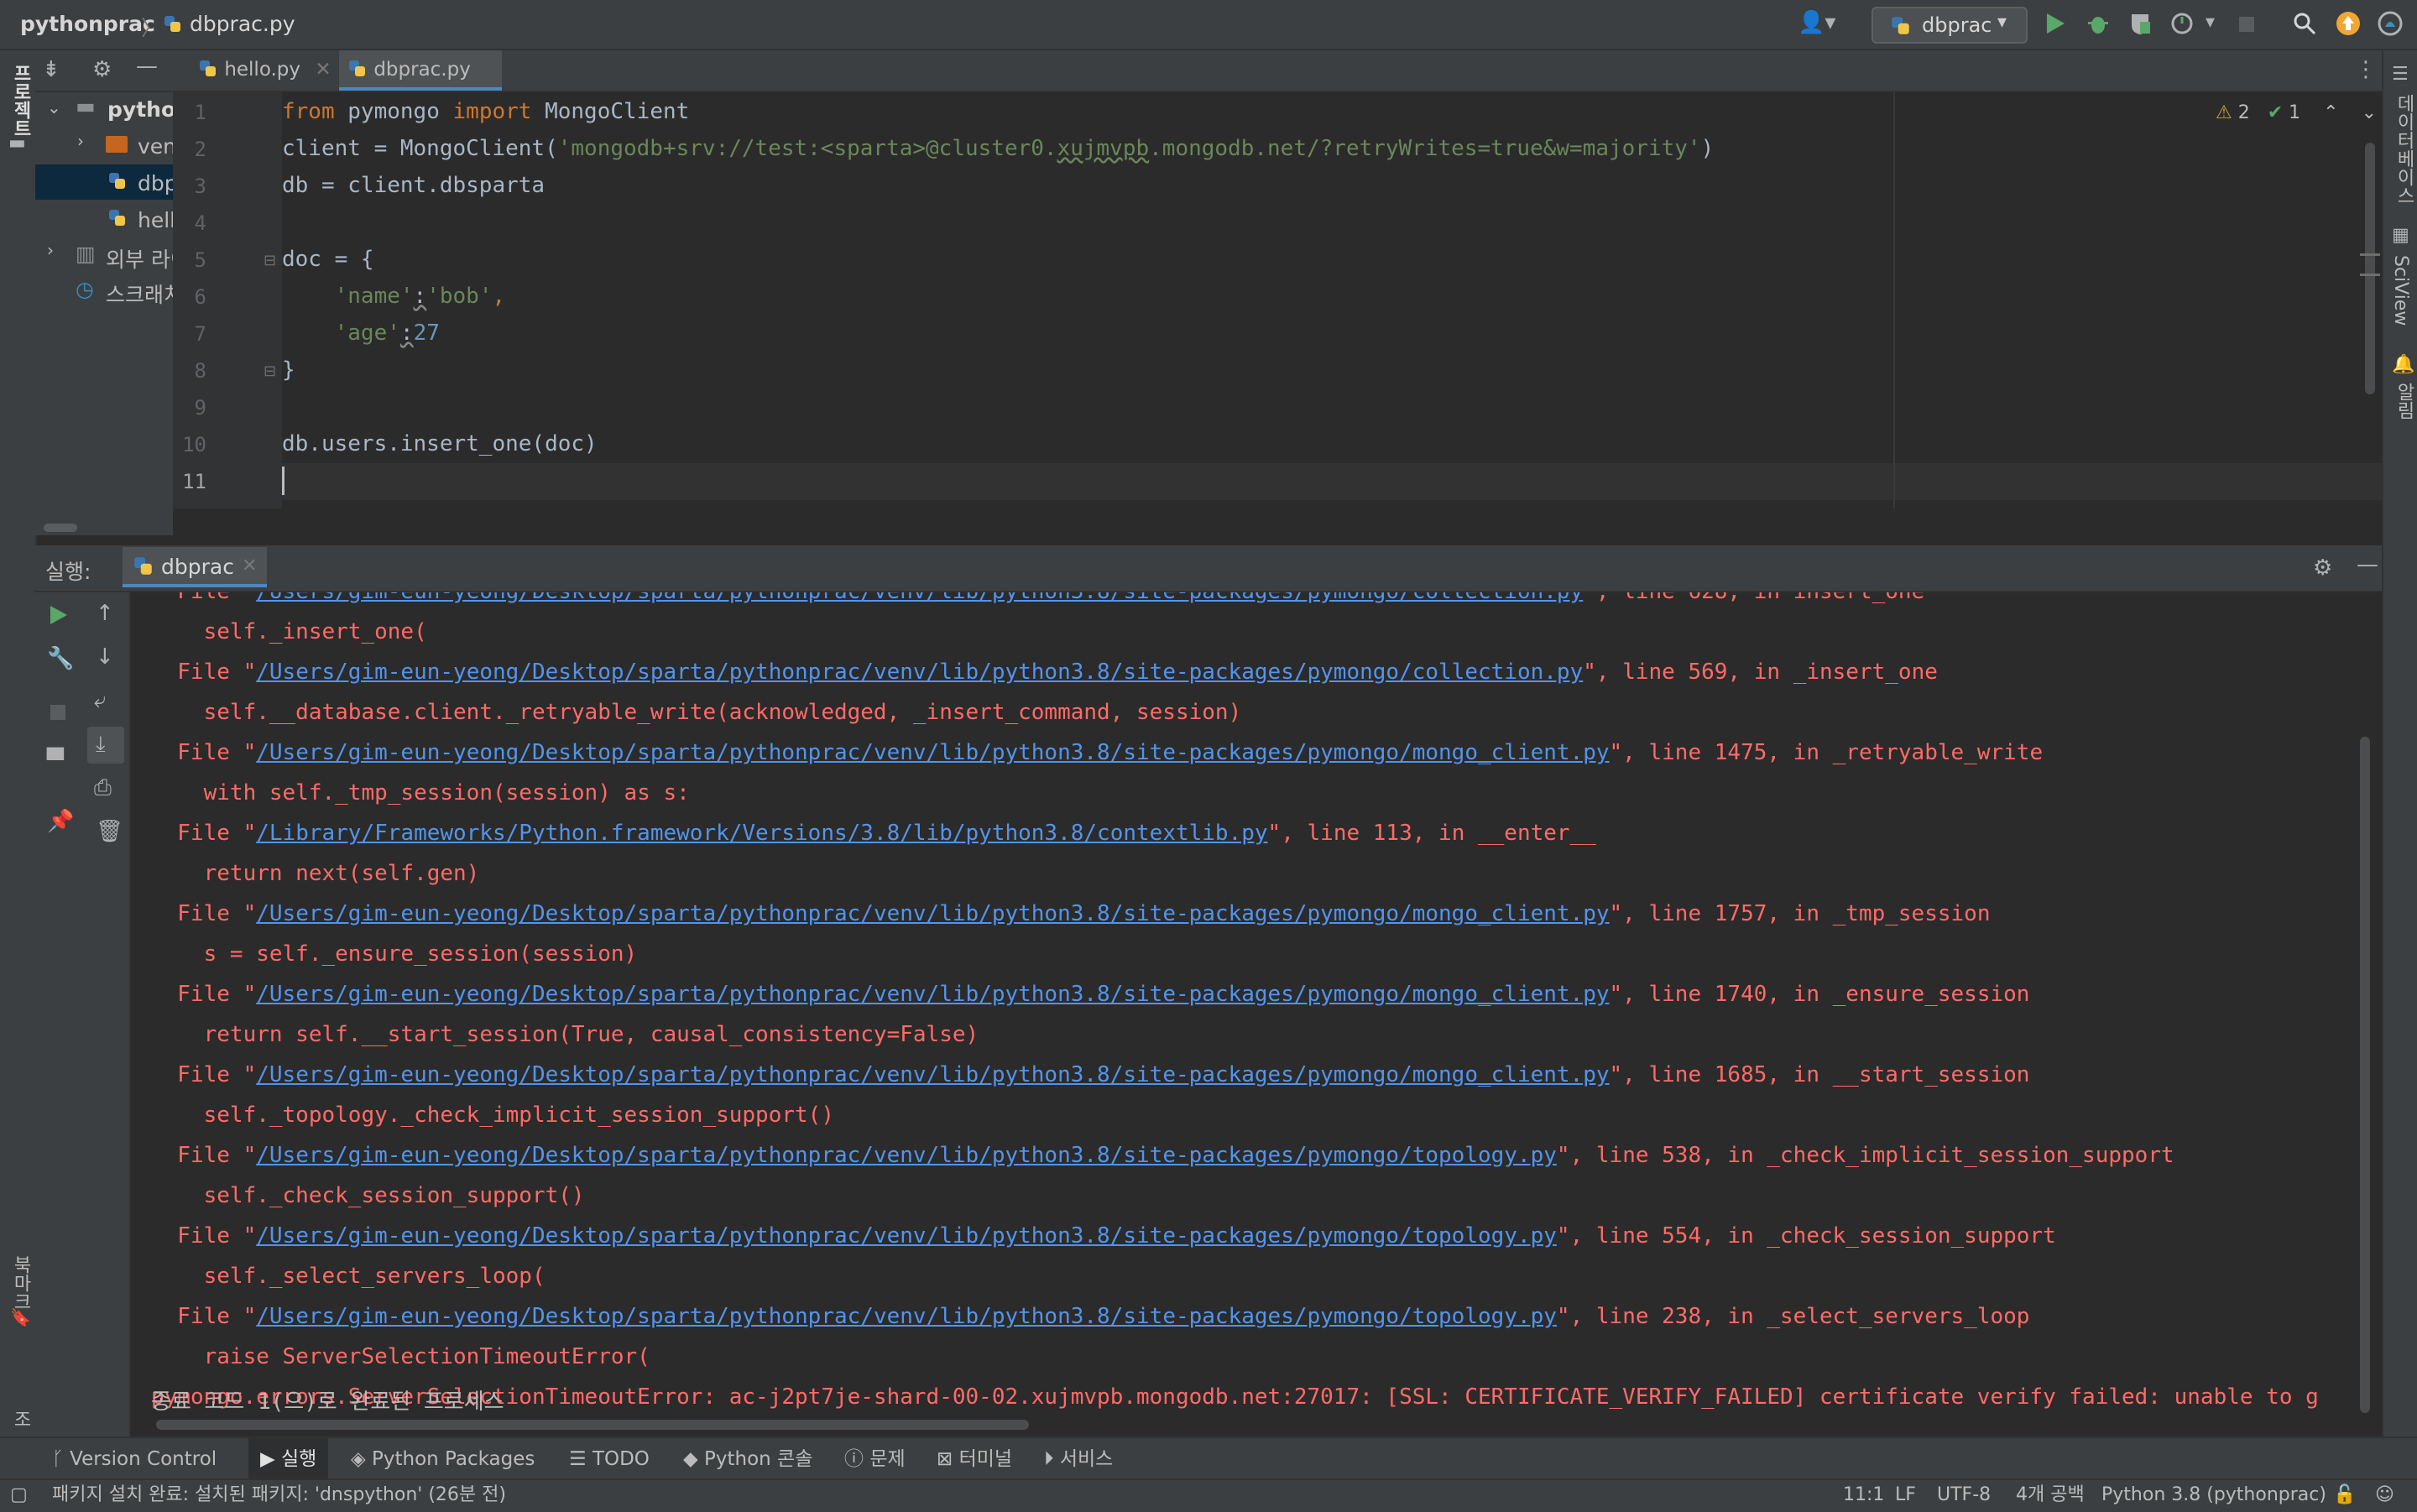 This screenshot has height=1512, width=2417. What do you see at coordinates (2367, 565) in the screenshot?
I see `minimize-icon: —` at bounding box center [2367, 565].